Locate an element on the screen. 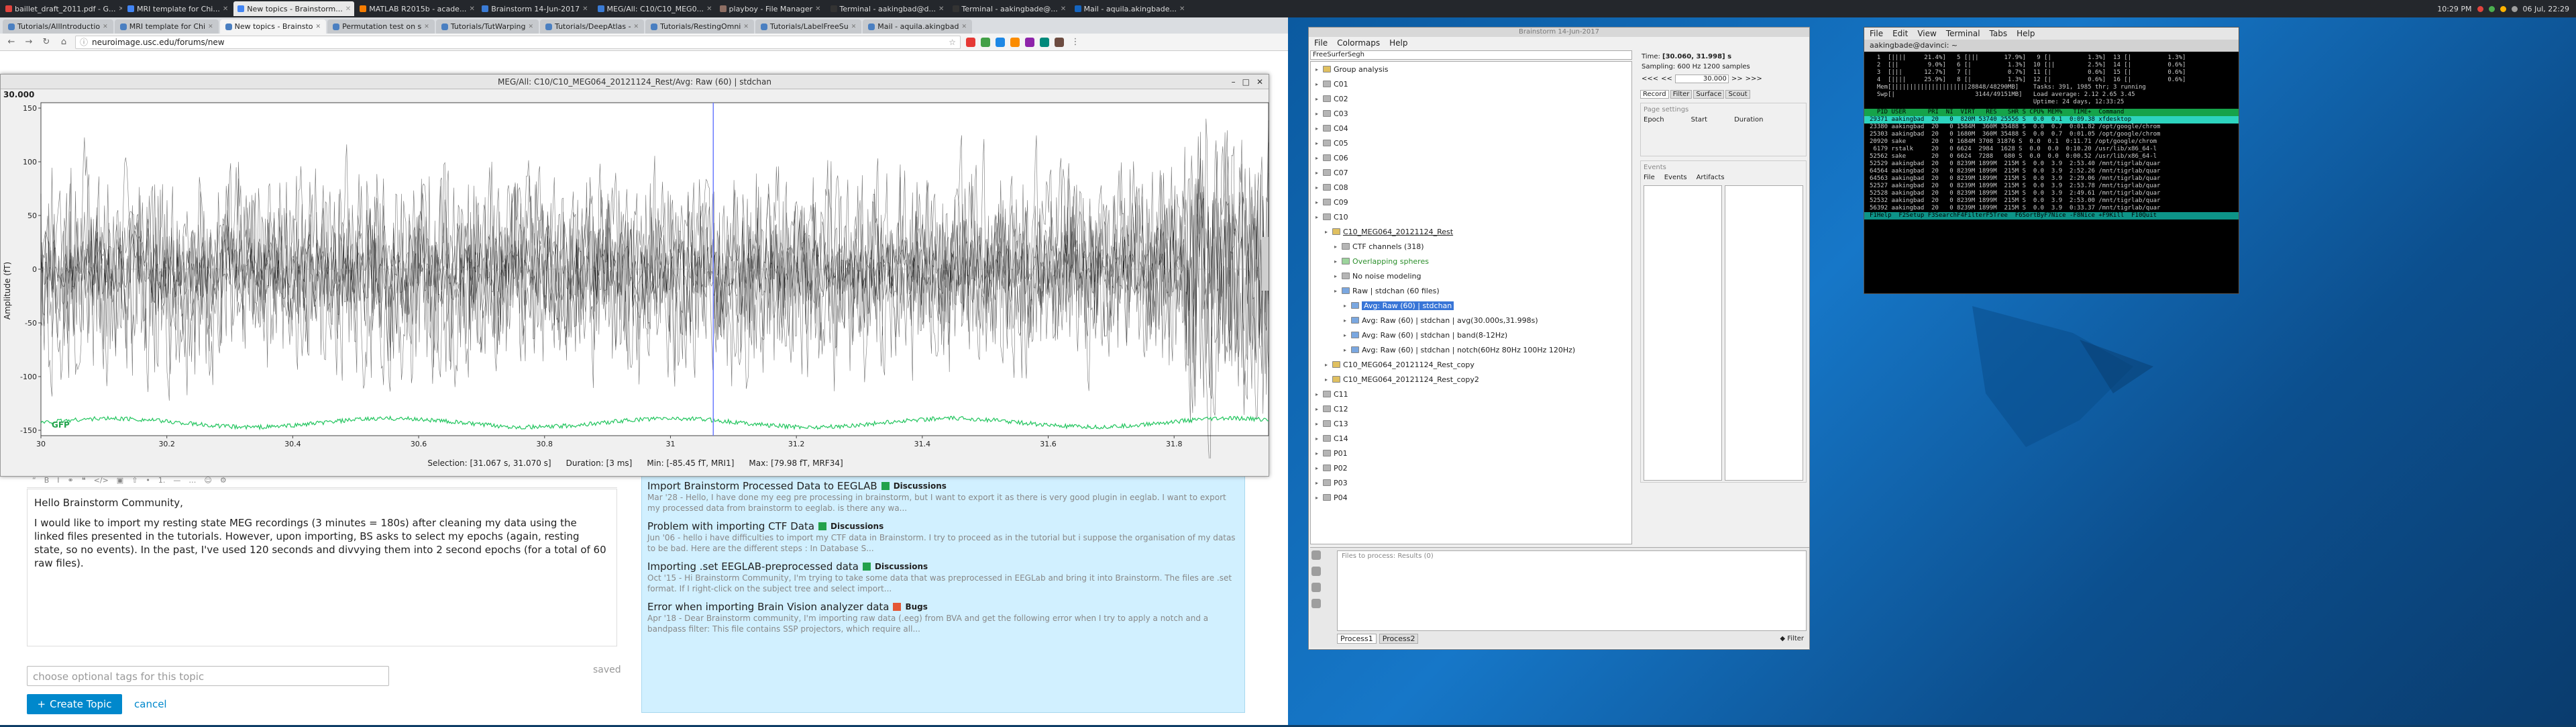  tree-node: ▸ C10 is located at coordinates (1471, 217).